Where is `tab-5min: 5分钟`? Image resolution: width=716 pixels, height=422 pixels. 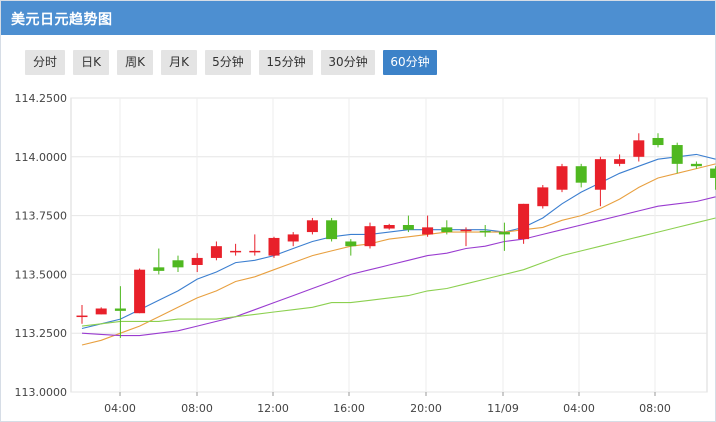 tab-5min: 5分钟 is located at coordinates (228, 62).